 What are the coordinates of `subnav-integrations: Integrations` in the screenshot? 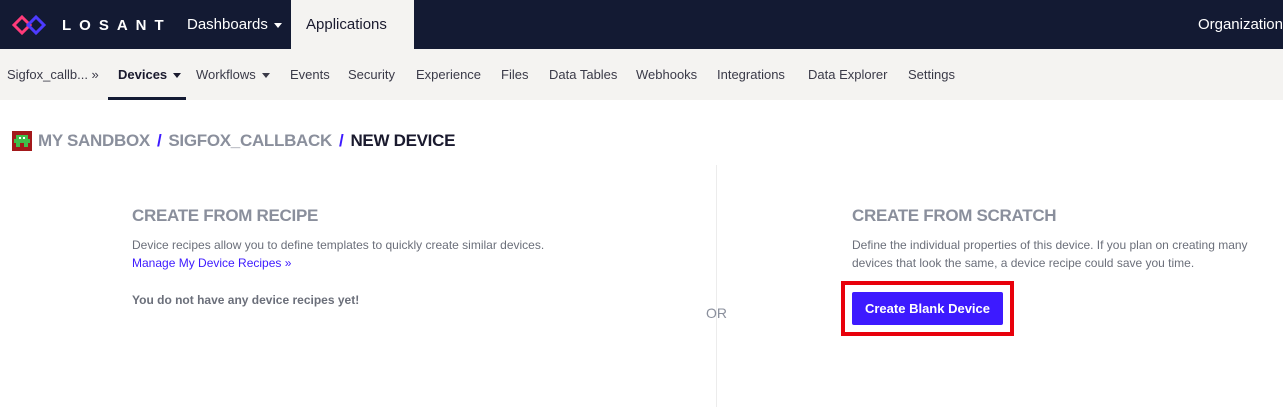 It's located at (751, 74).